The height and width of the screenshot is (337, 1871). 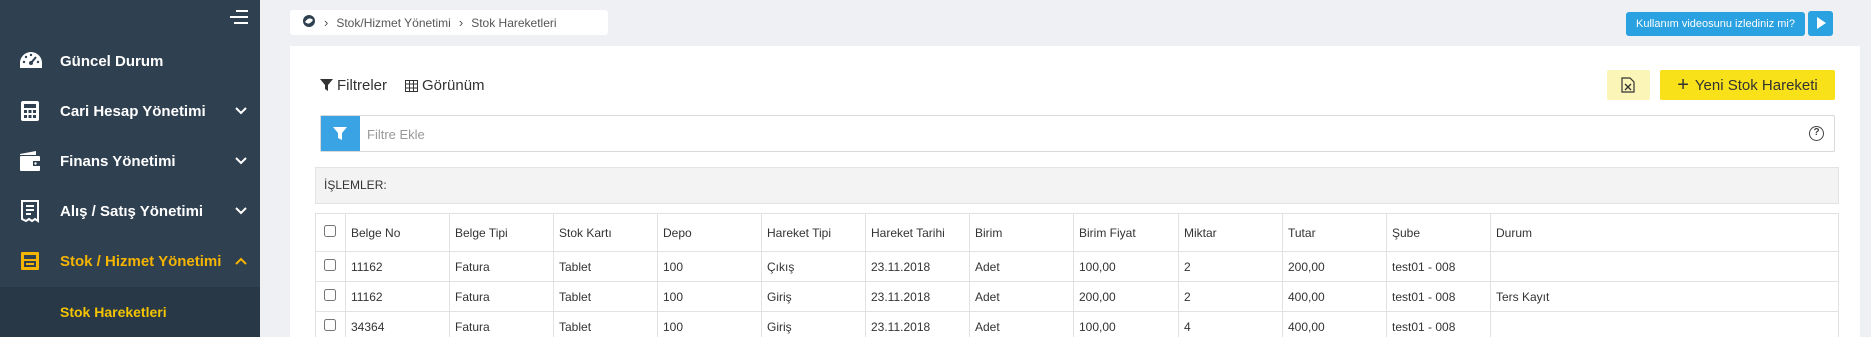 I want to click on help-video: Kullanım videosunu izlediniz mi?, so click(x=1729, y=23).